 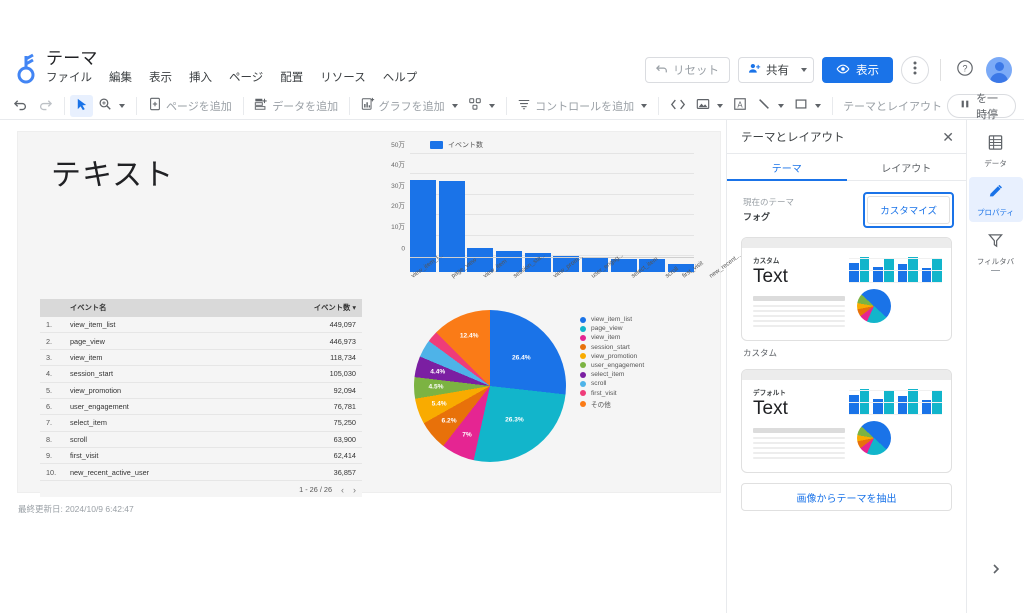 What do you see at coordinates (857, 70) in the screenshot?
I see `view-button: 表示` at bounding box center [857, 70].